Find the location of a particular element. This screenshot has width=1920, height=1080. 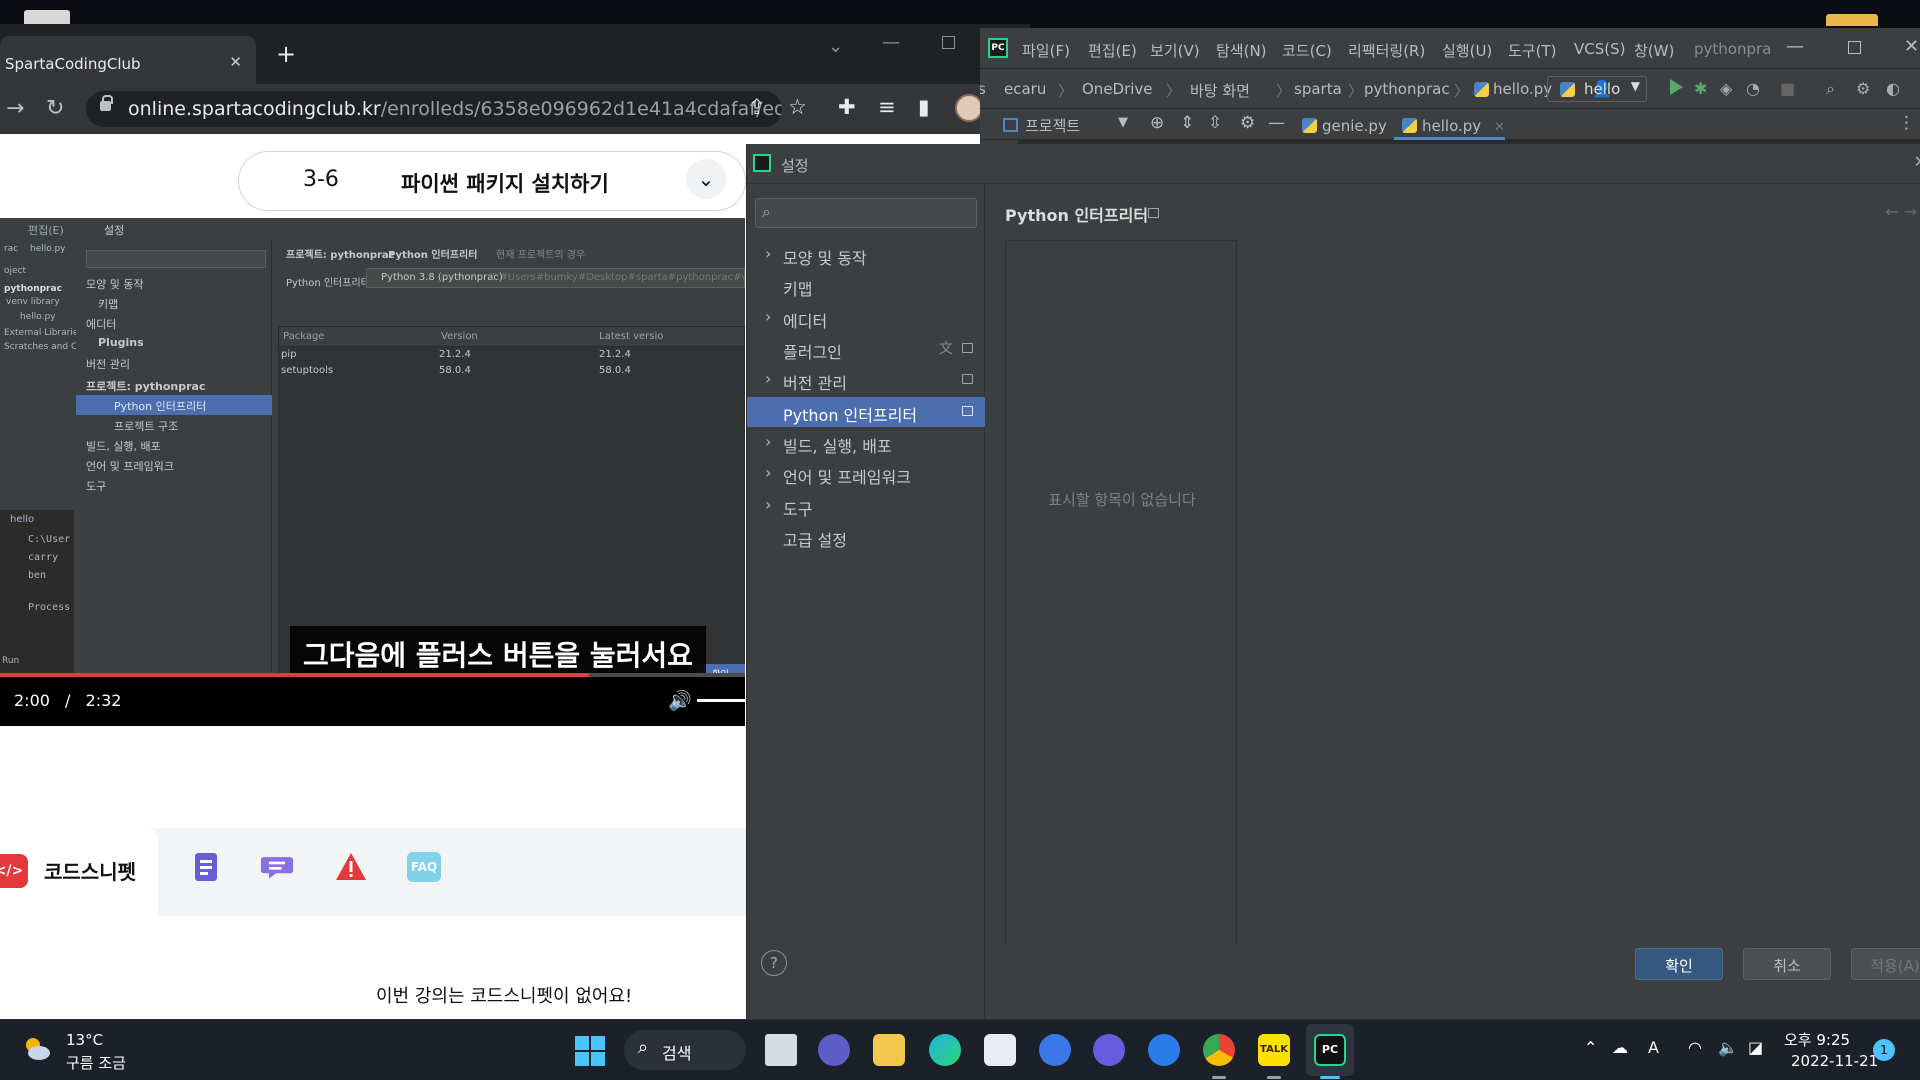

breadcrumb-item: pythonprac is located at coordinates (1407, 89).